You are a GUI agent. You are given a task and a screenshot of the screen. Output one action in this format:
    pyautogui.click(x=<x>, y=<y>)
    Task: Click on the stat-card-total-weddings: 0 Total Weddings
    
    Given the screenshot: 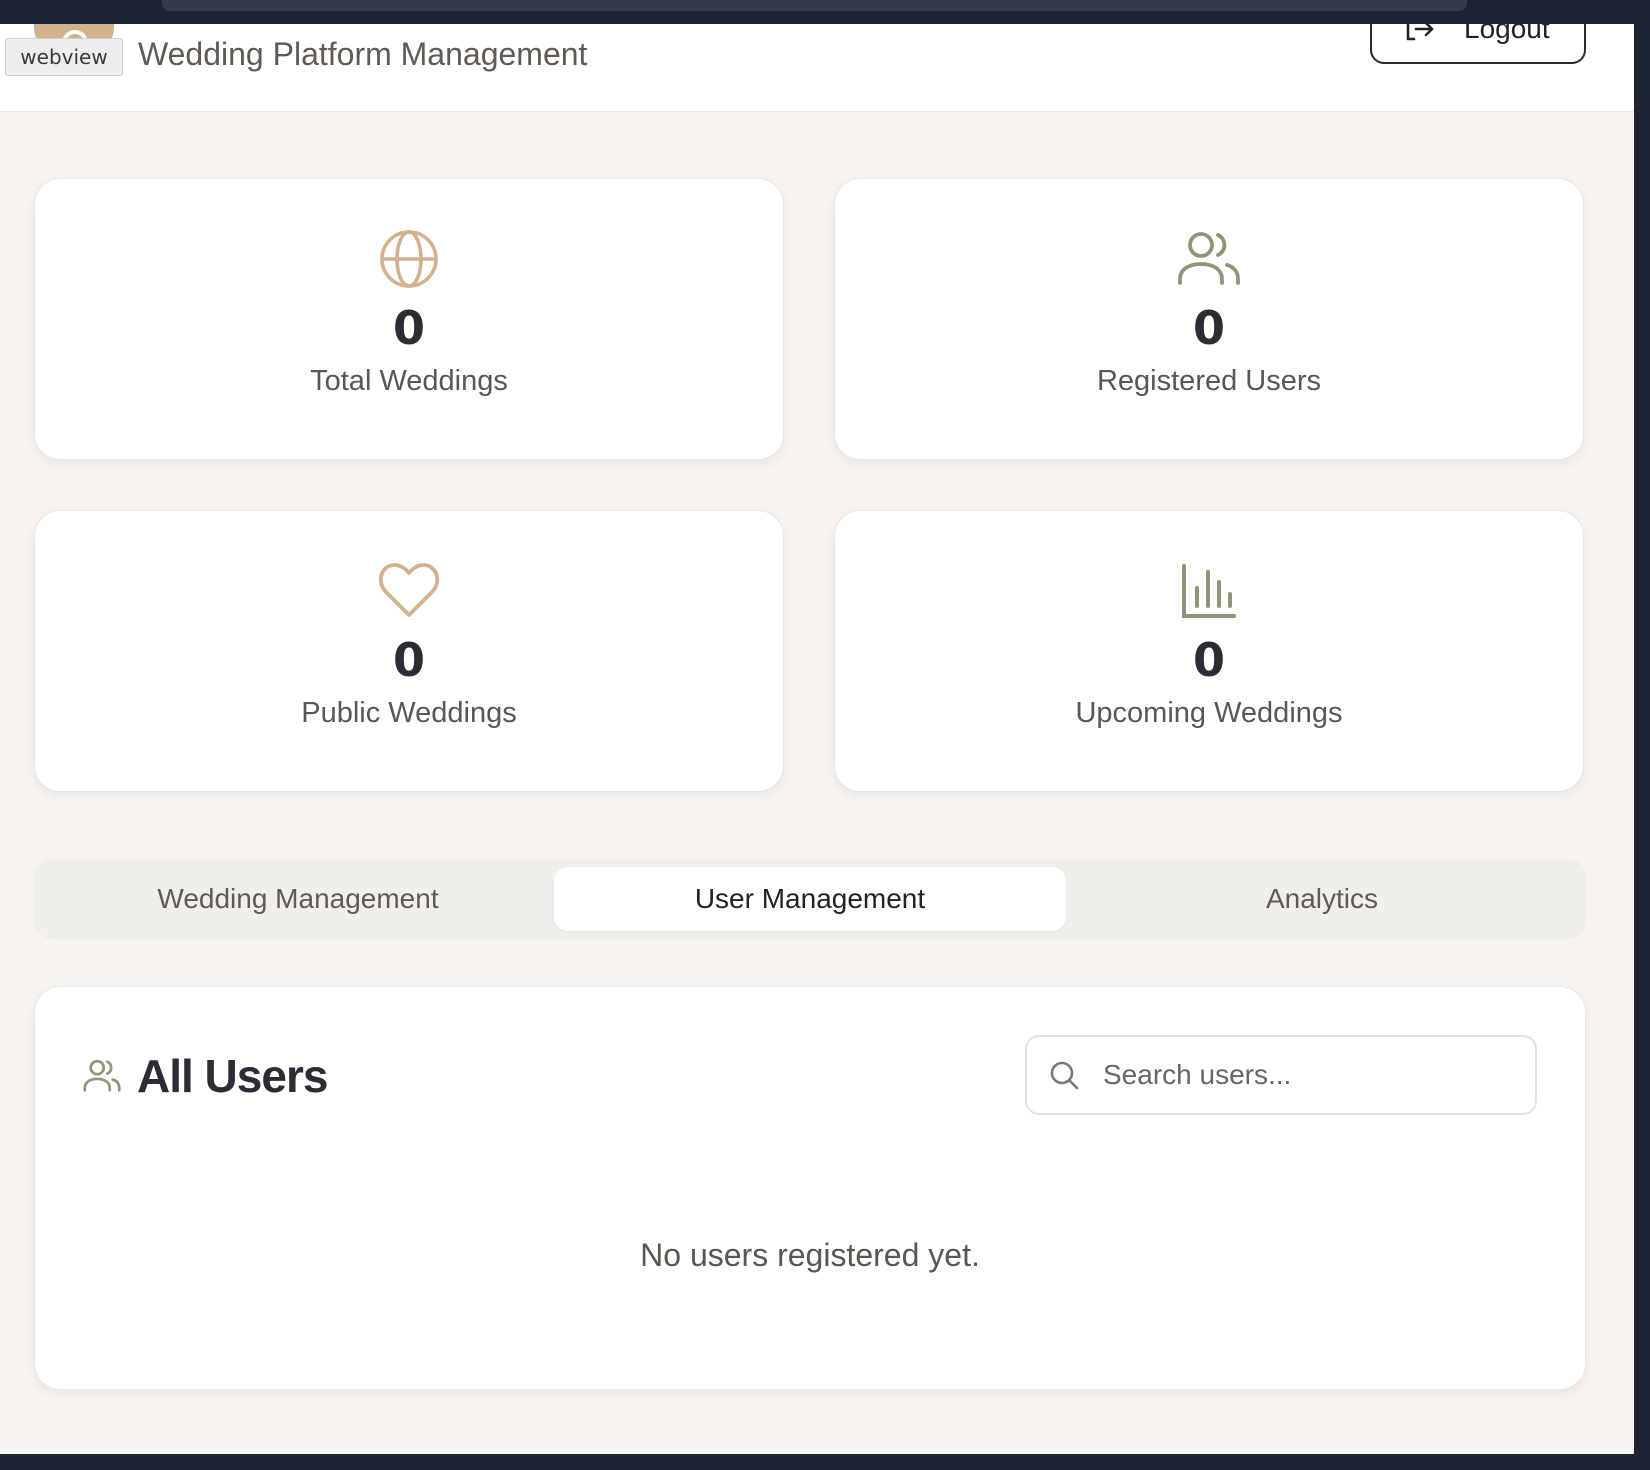 What is the action you would take?
    pyautogui.click(x=409, y=319)
    